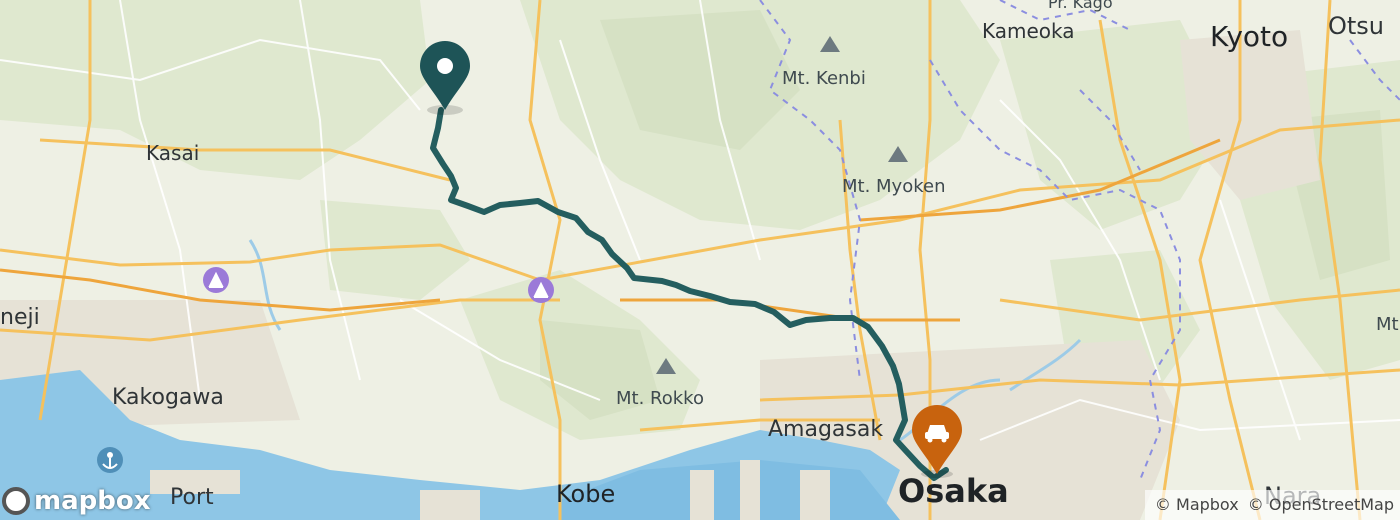 The height and width of the screenshot is (520, 1400). What do you see at coordinates (20, 317) in the screenshot?
I see `label-himeji: neji` at bounding box center [20, 317].